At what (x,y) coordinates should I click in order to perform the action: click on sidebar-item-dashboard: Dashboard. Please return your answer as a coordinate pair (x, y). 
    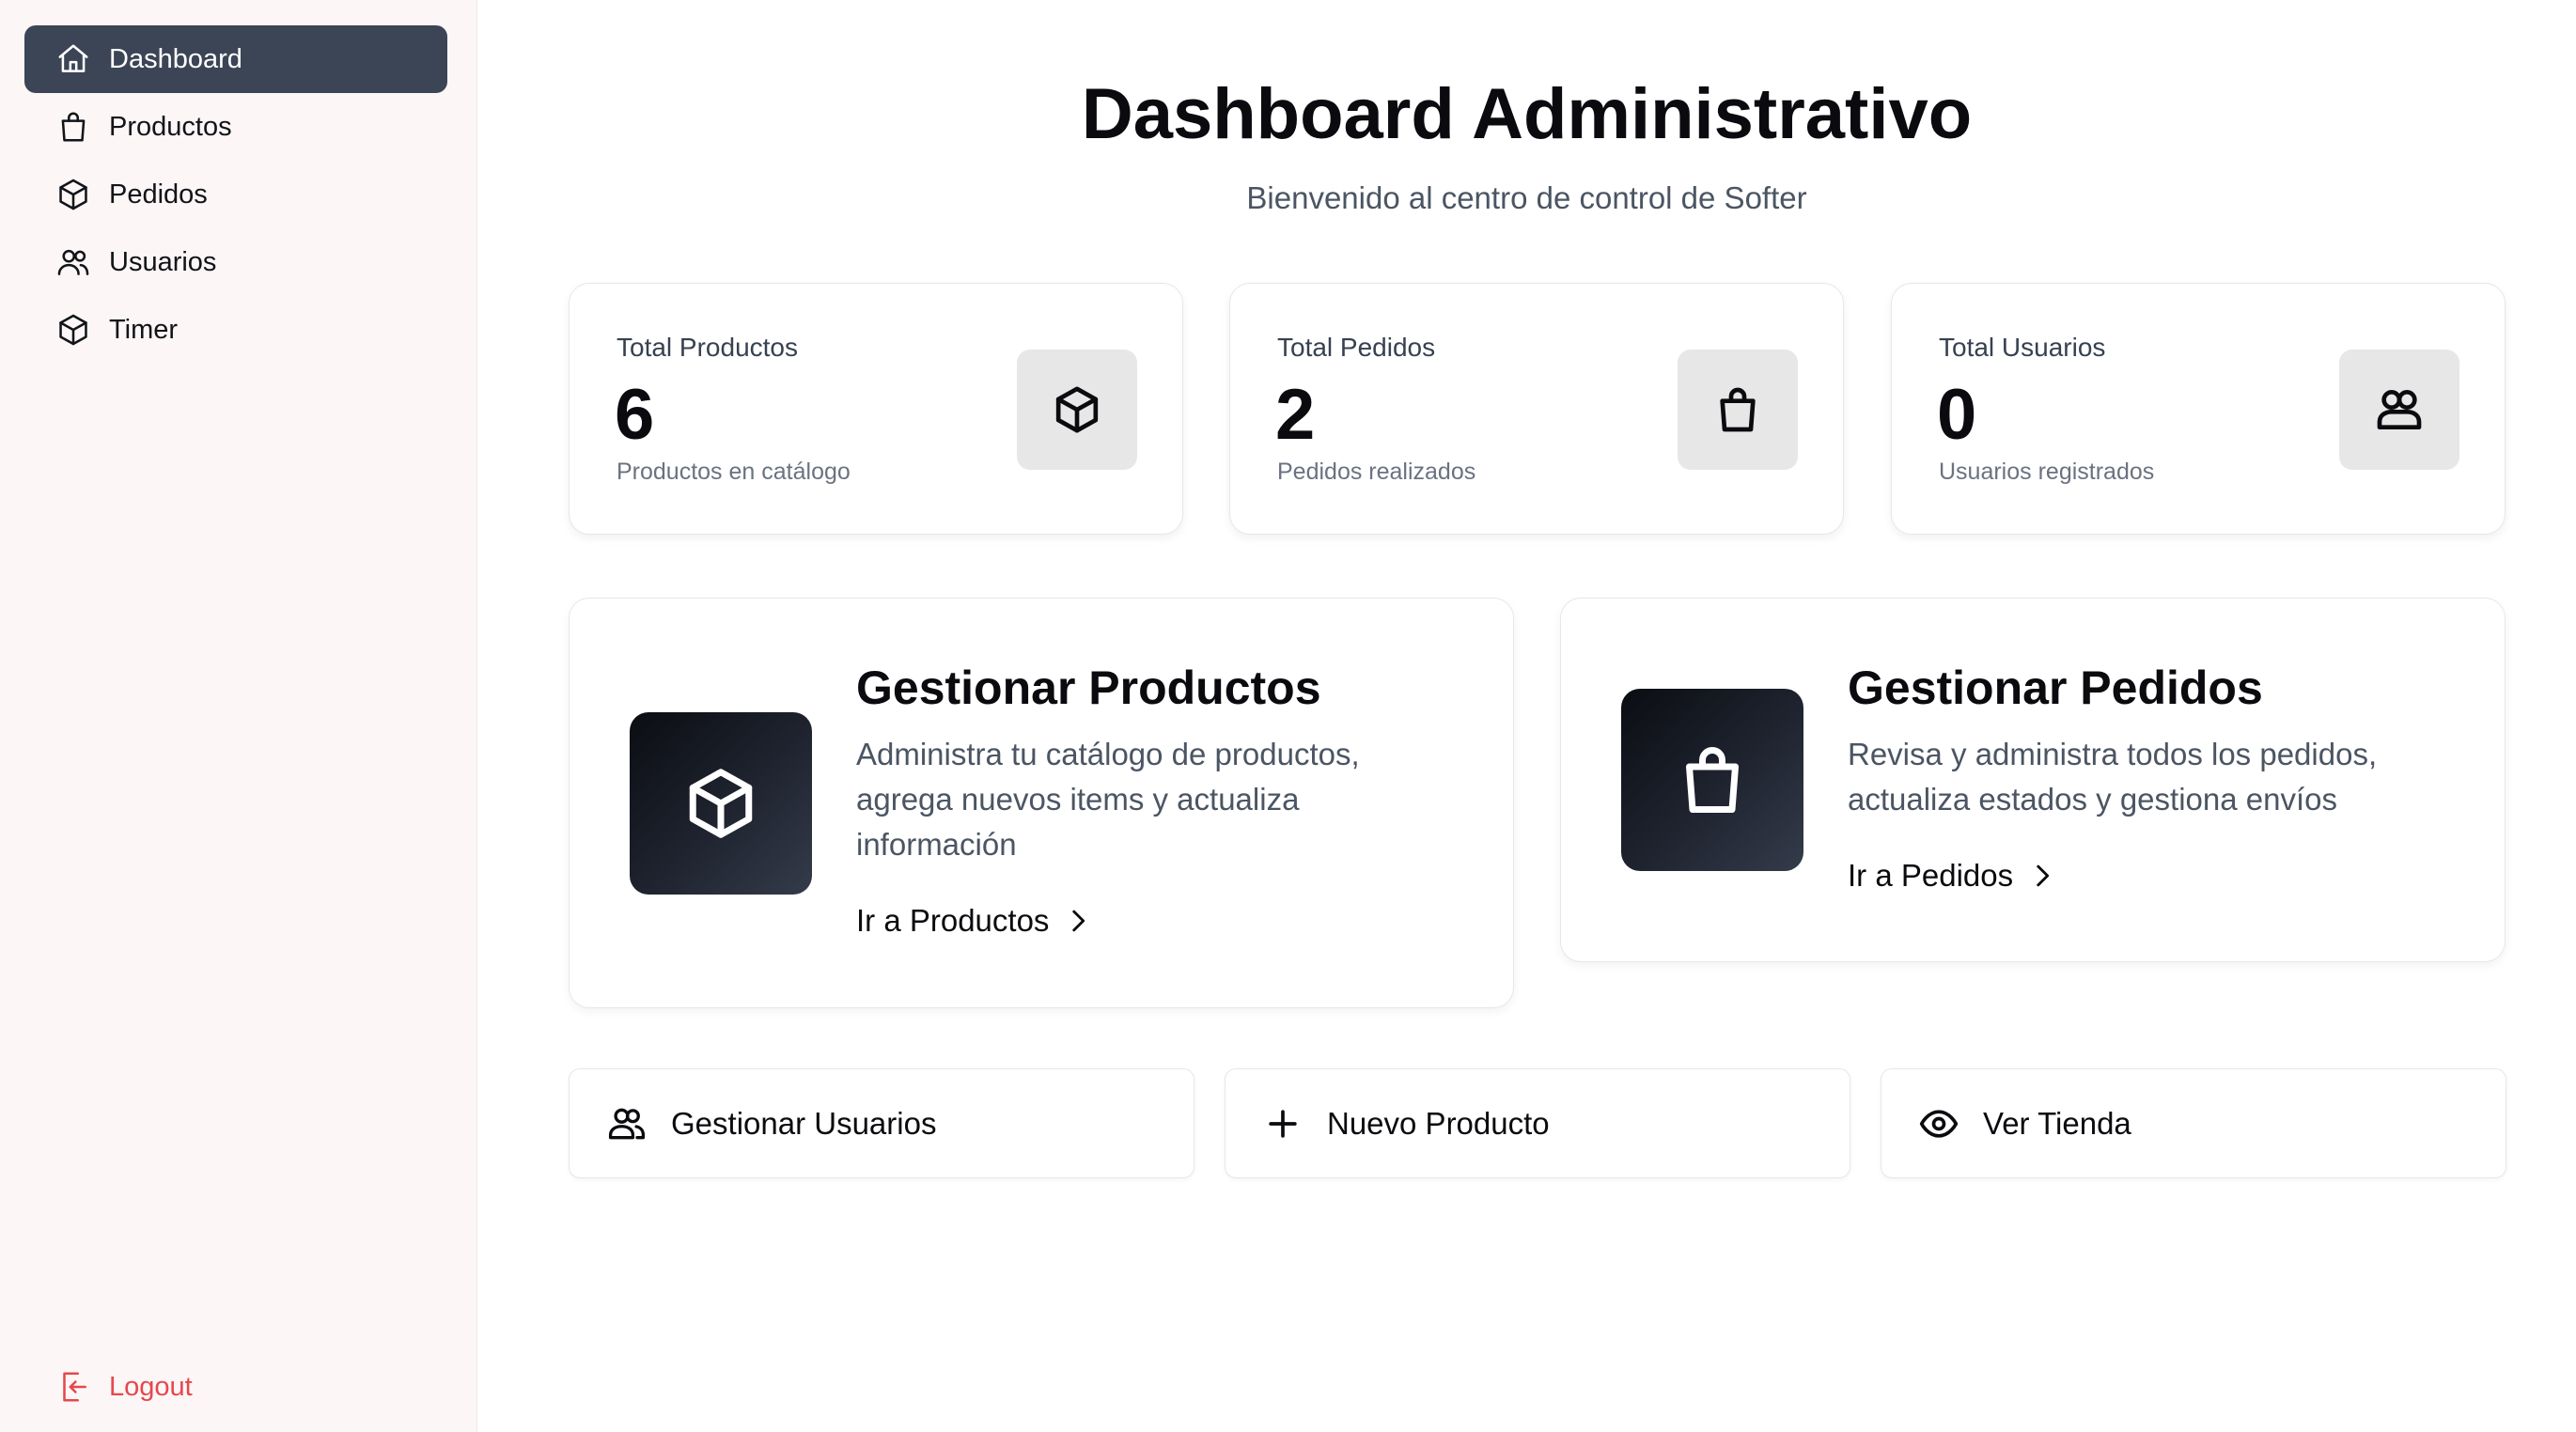
    Looking at the image, I should click on (236, 59).